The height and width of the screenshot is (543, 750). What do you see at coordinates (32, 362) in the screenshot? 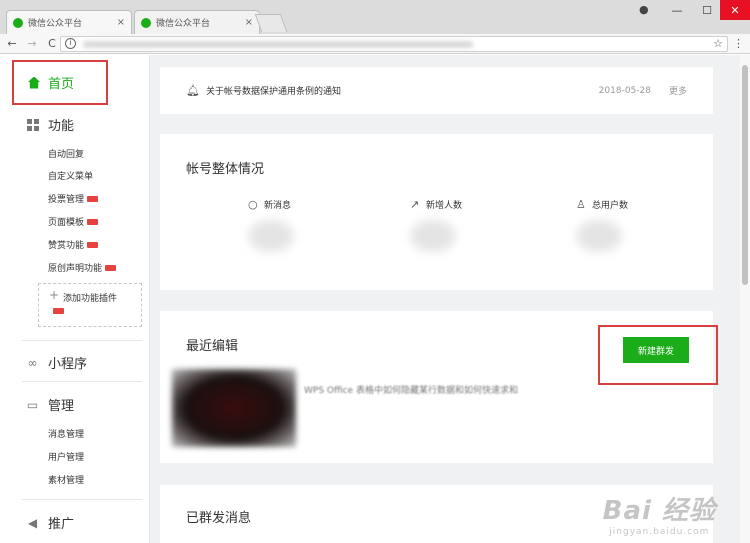
I see `miniprogram-icon: ∞` at bounding box center [32, 362].